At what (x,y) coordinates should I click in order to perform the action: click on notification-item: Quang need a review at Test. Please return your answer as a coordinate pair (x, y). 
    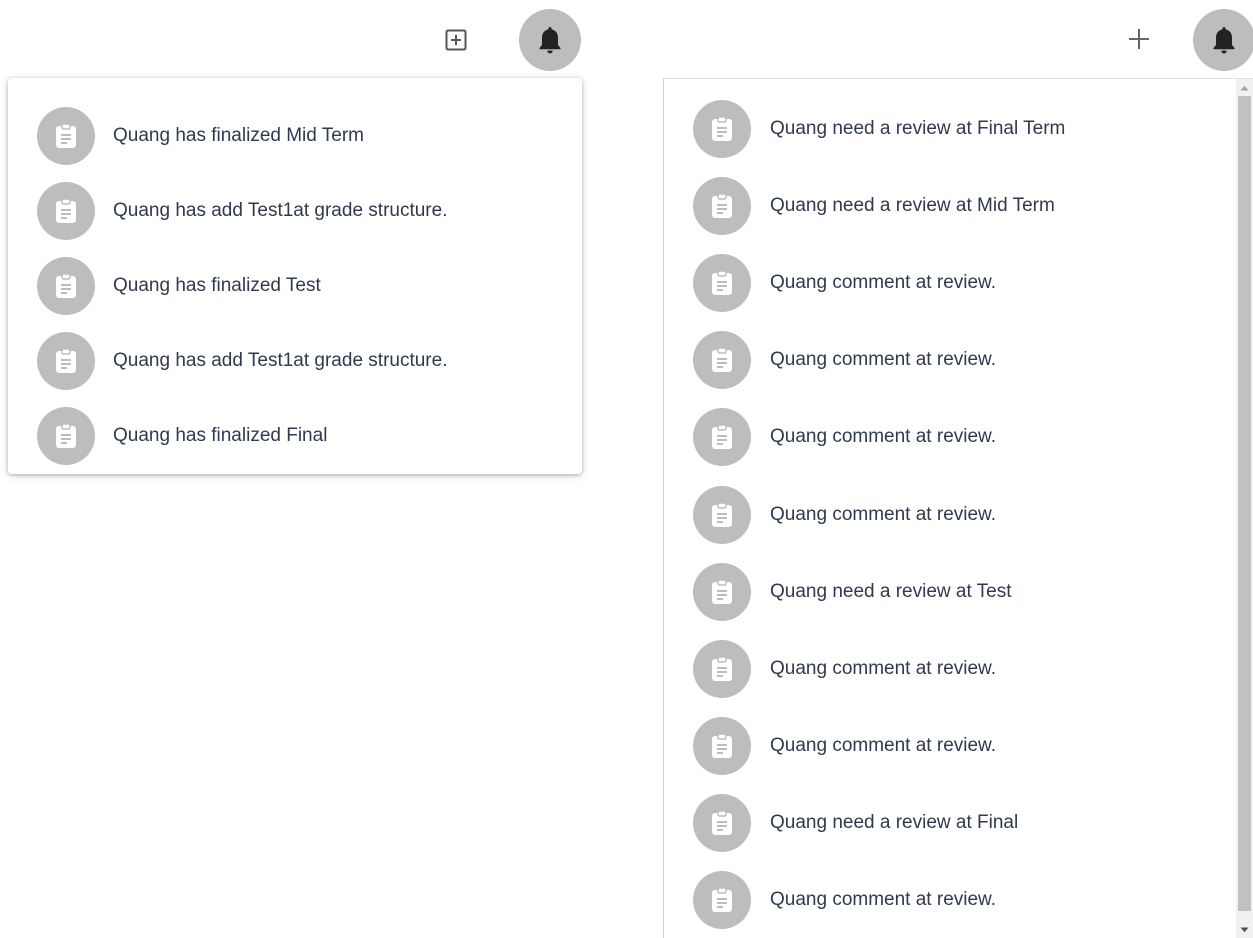
    Looking at the image, I should click on (958, 591).